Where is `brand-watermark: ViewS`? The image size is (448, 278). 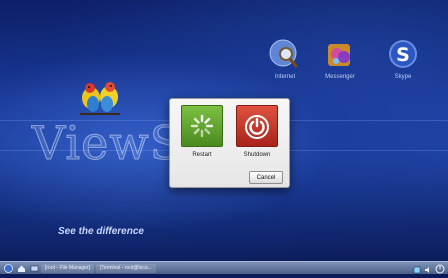
brand-watermark: ViewS is located at coordinates (107, 143).